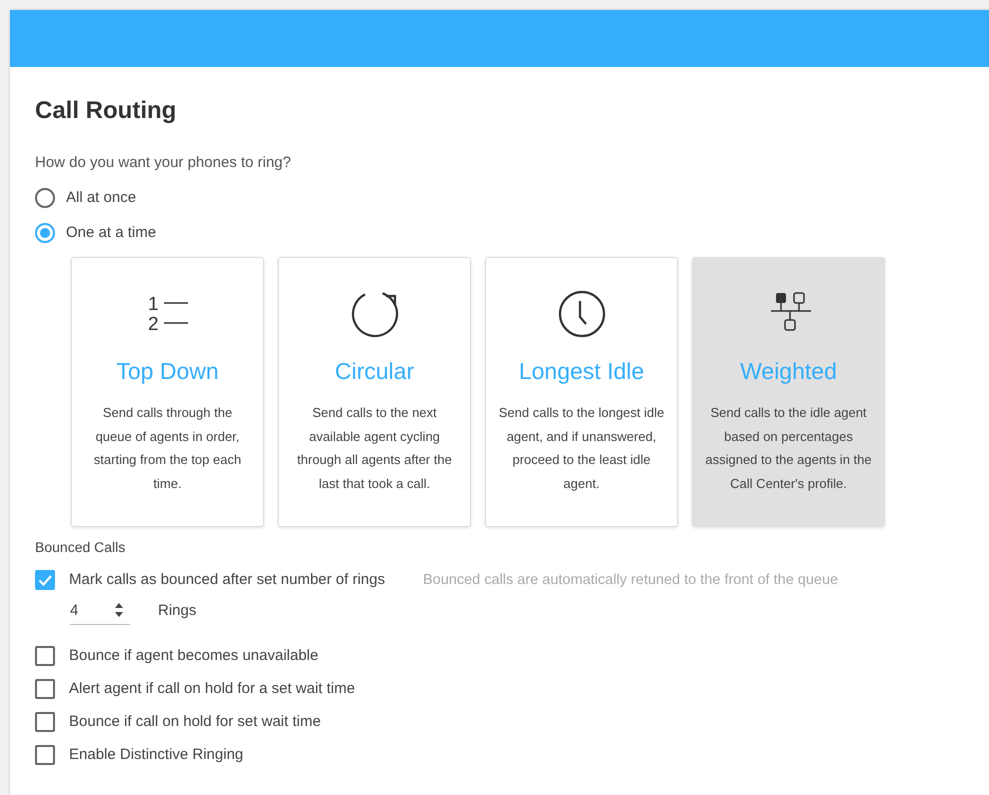 The image size is (989, 795). I want to click on stepper-icon, so click(119, 610).